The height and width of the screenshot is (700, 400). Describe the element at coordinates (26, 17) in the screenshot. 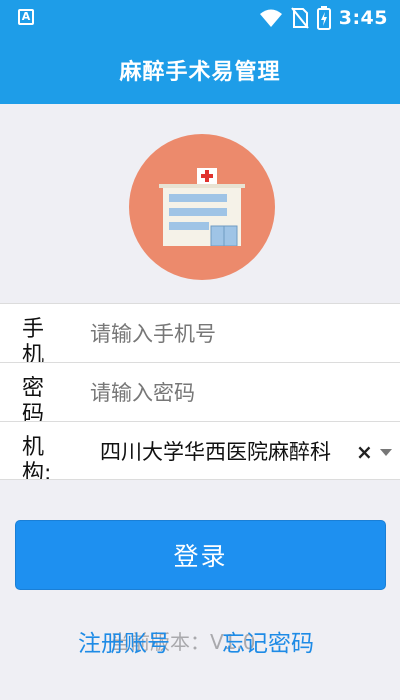

I see `app-notification-icon: A` at that location.